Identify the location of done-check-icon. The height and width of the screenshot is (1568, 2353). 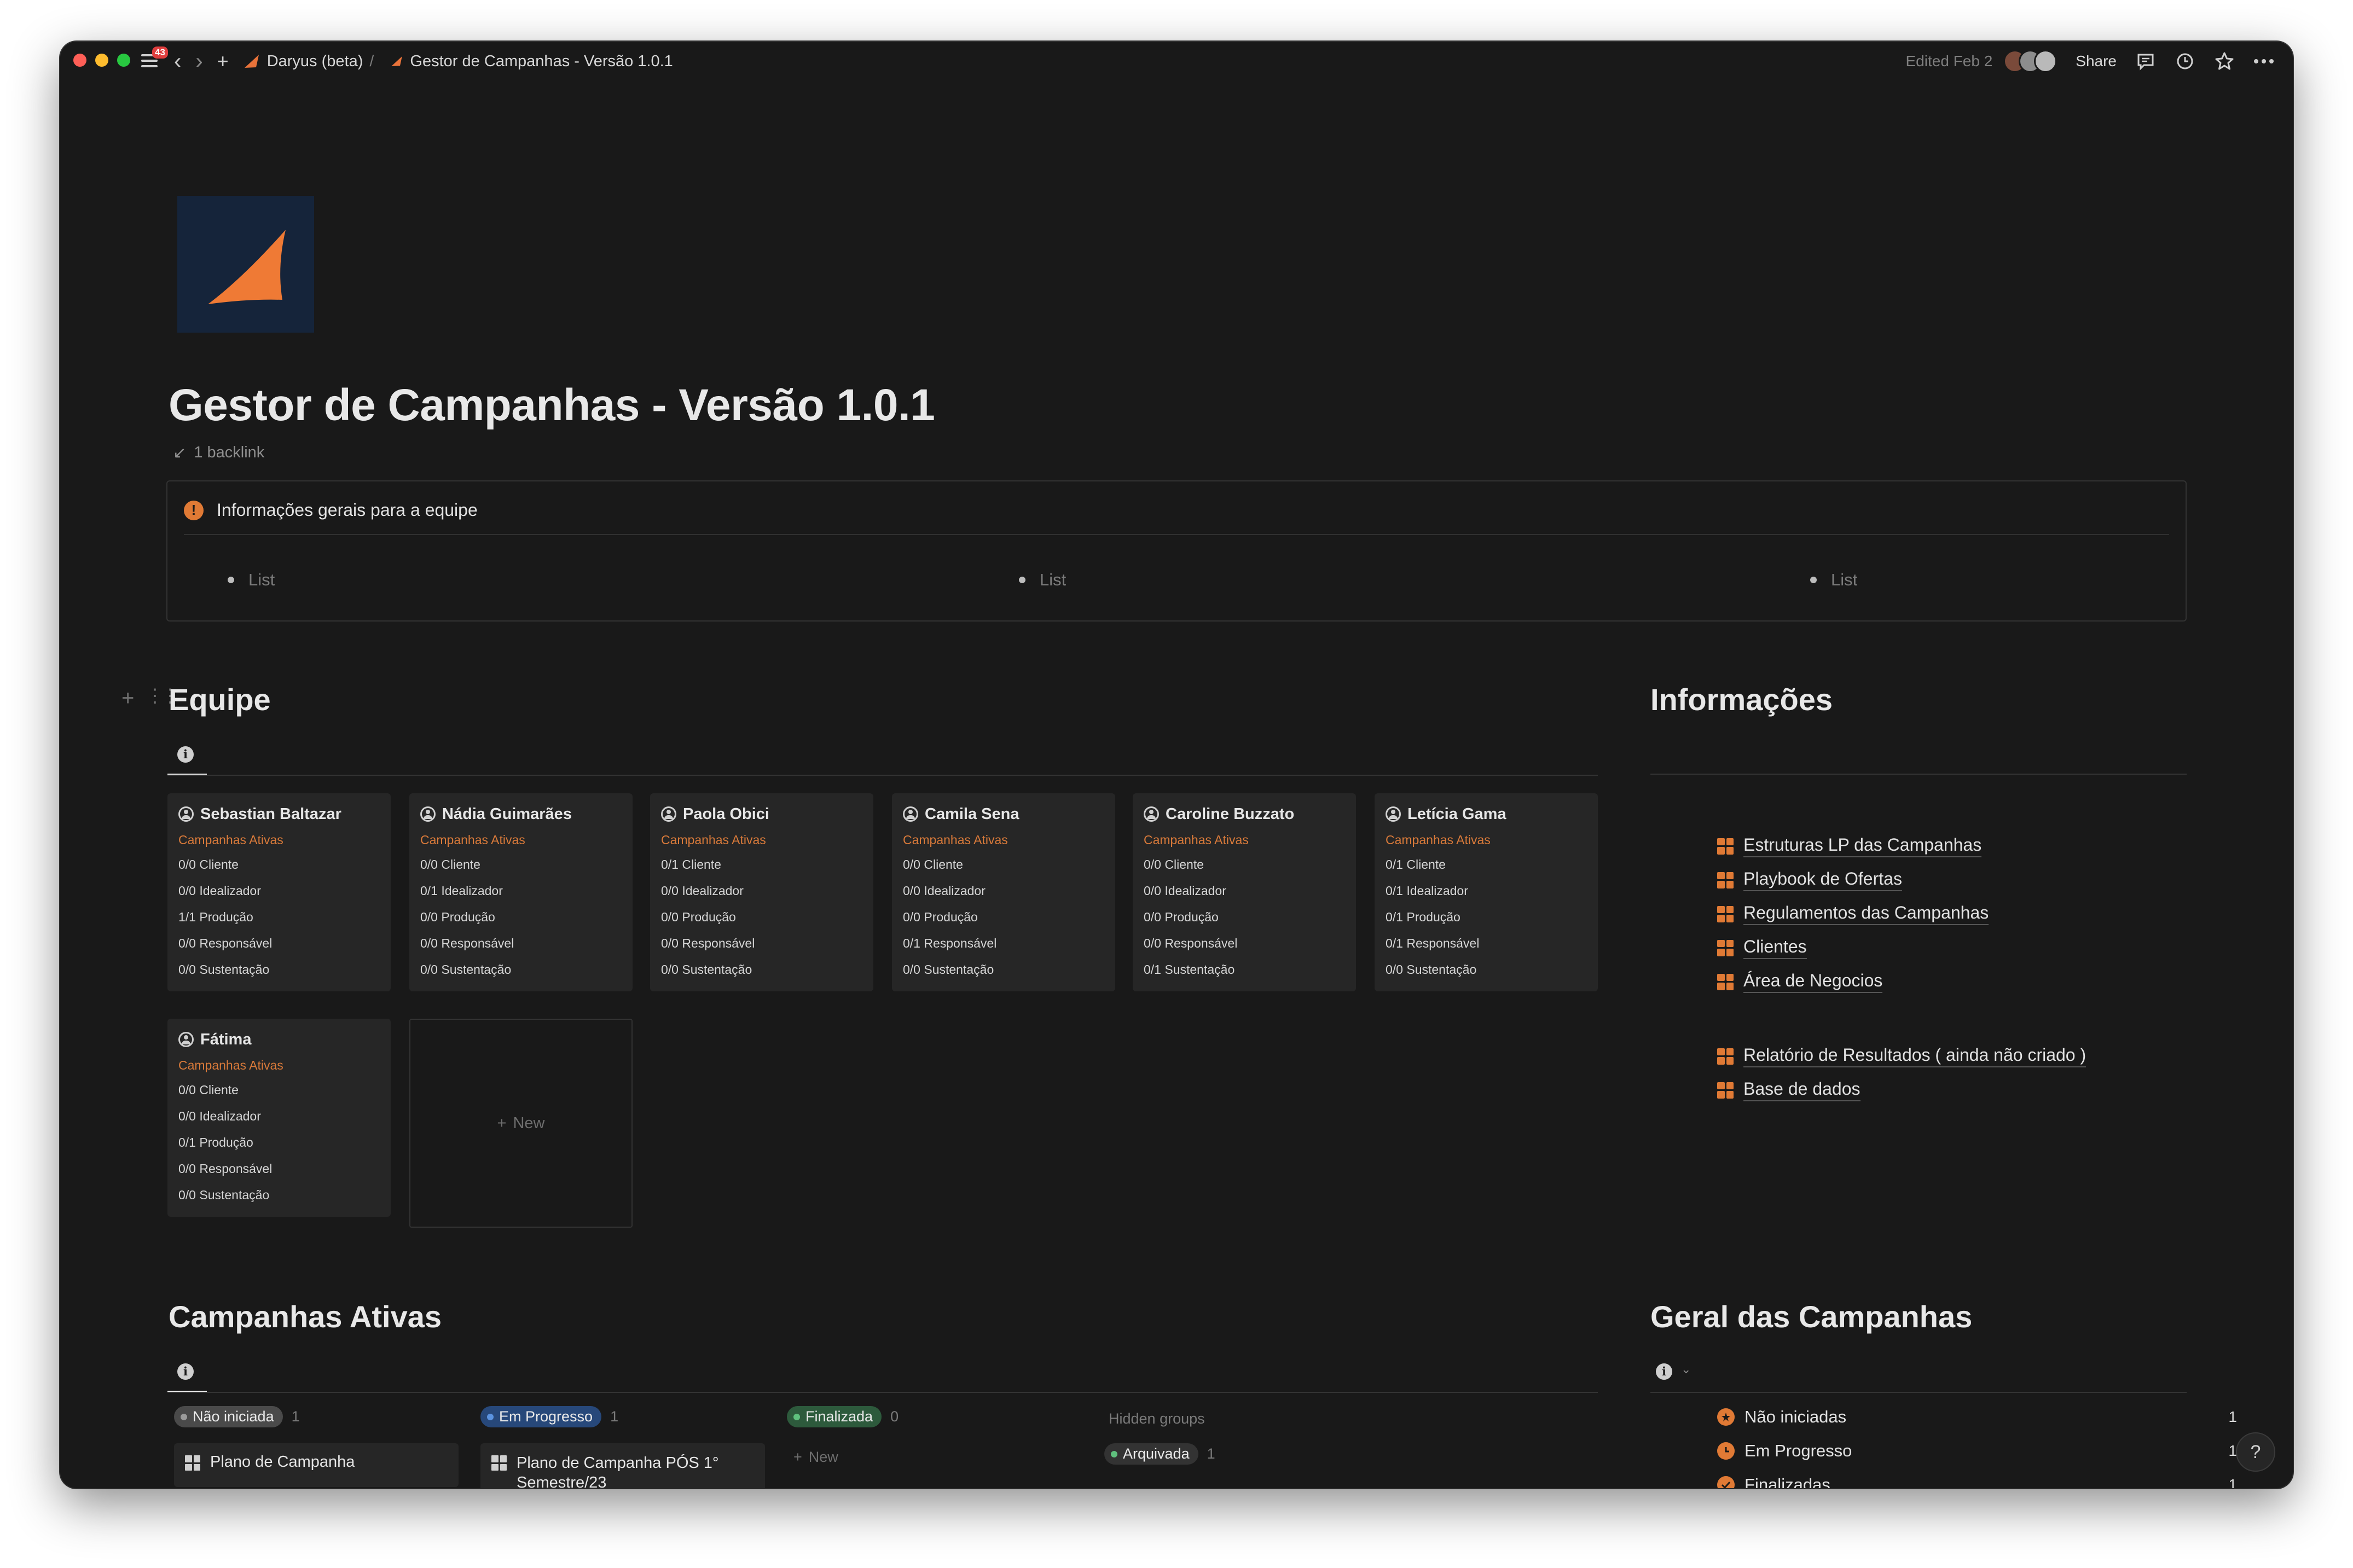
(1726, 1482).